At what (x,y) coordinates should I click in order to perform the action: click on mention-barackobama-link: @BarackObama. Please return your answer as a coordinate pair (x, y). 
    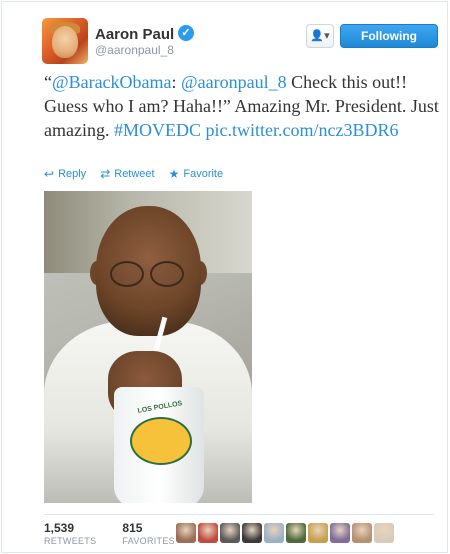
    Looking at the image, I should click on (112, 82).